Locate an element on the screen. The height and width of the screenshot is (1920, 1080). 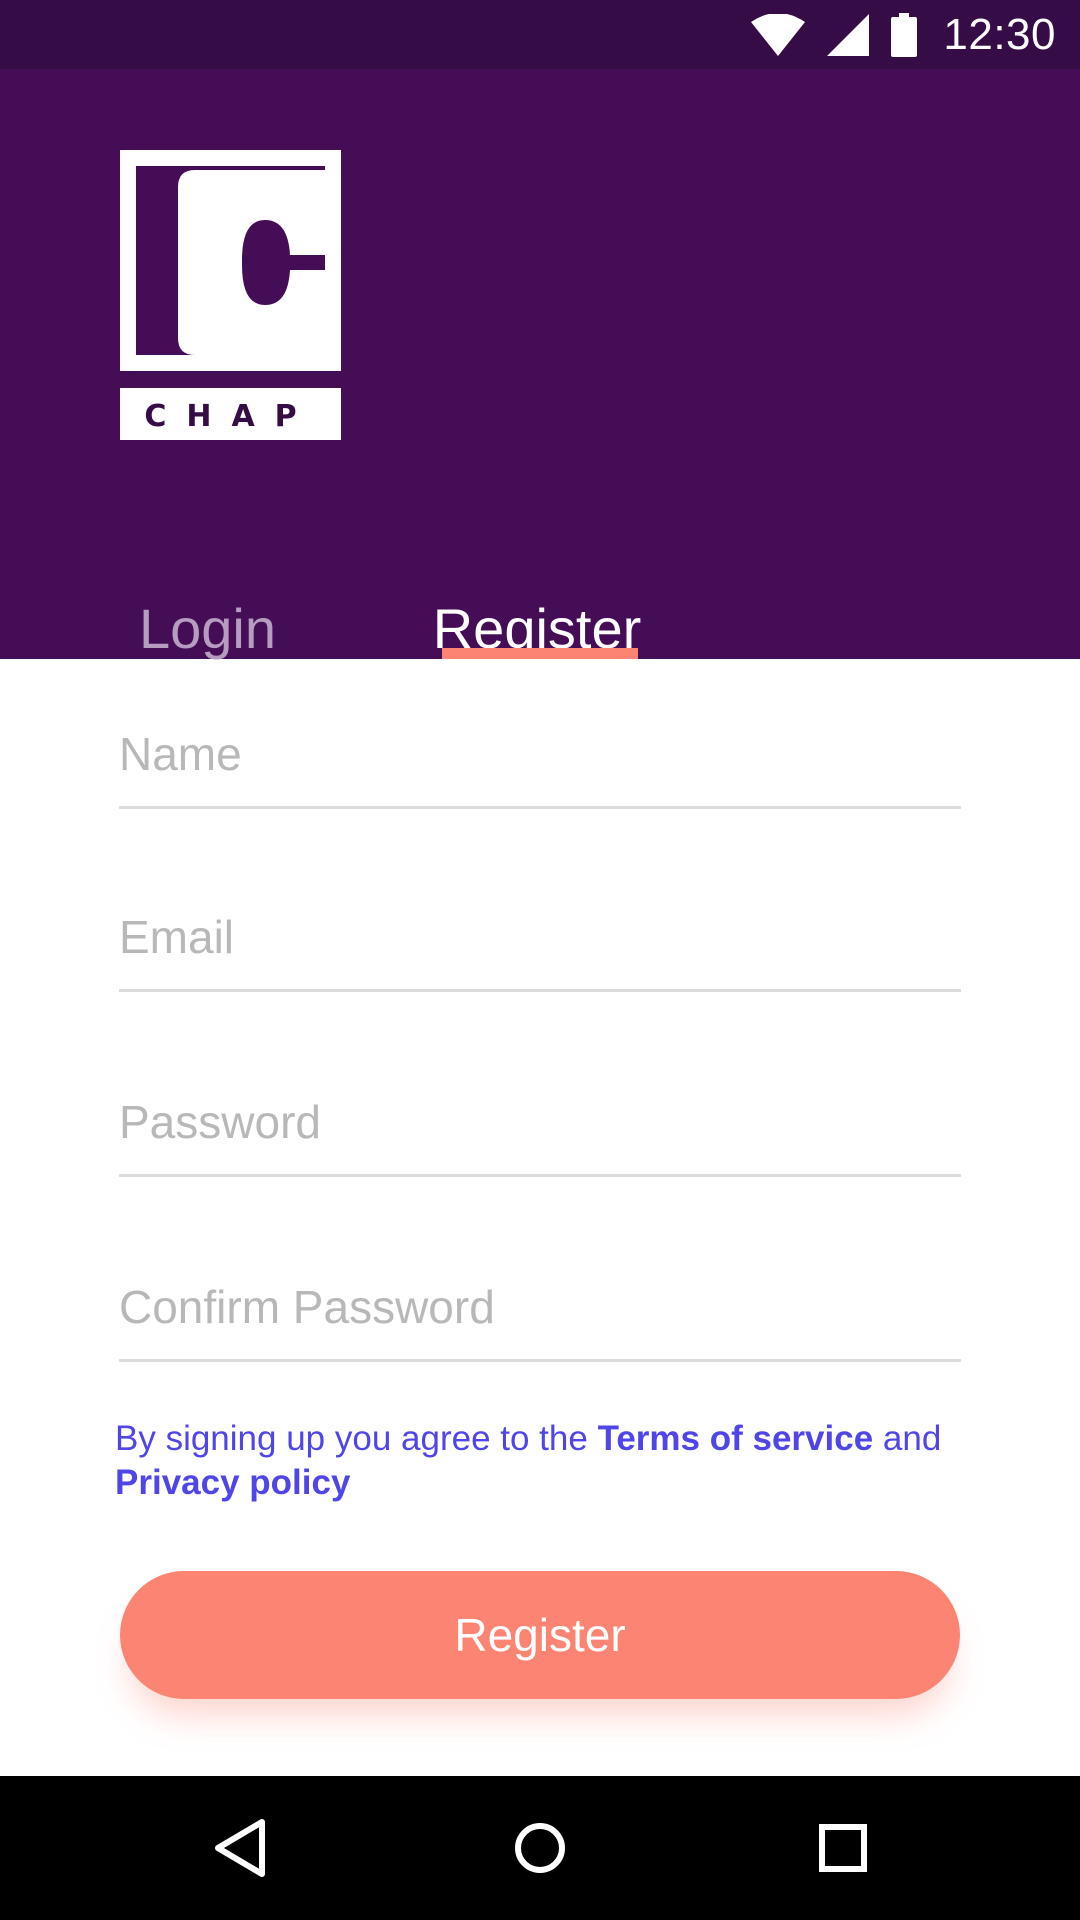
auth-tabs: Login Register is located at coordinates (540, 594).